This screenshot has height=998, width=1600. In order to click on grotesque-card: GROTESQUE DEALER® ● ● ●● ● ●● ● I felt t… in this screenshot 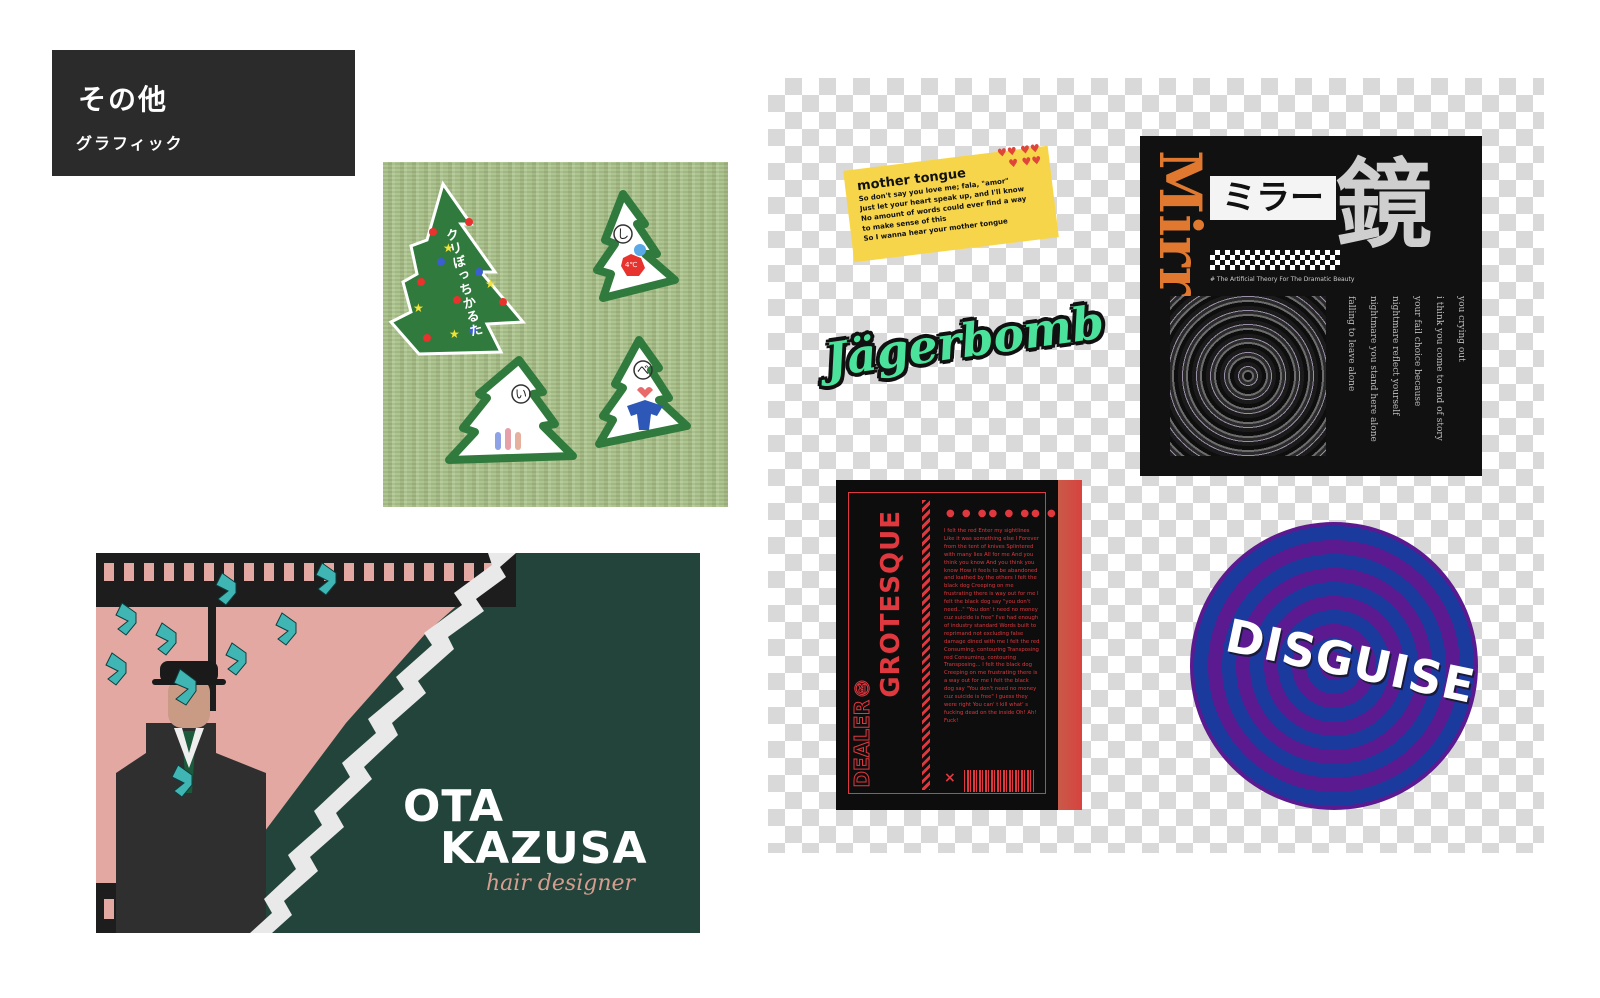, I will do `click(959, 645)`.